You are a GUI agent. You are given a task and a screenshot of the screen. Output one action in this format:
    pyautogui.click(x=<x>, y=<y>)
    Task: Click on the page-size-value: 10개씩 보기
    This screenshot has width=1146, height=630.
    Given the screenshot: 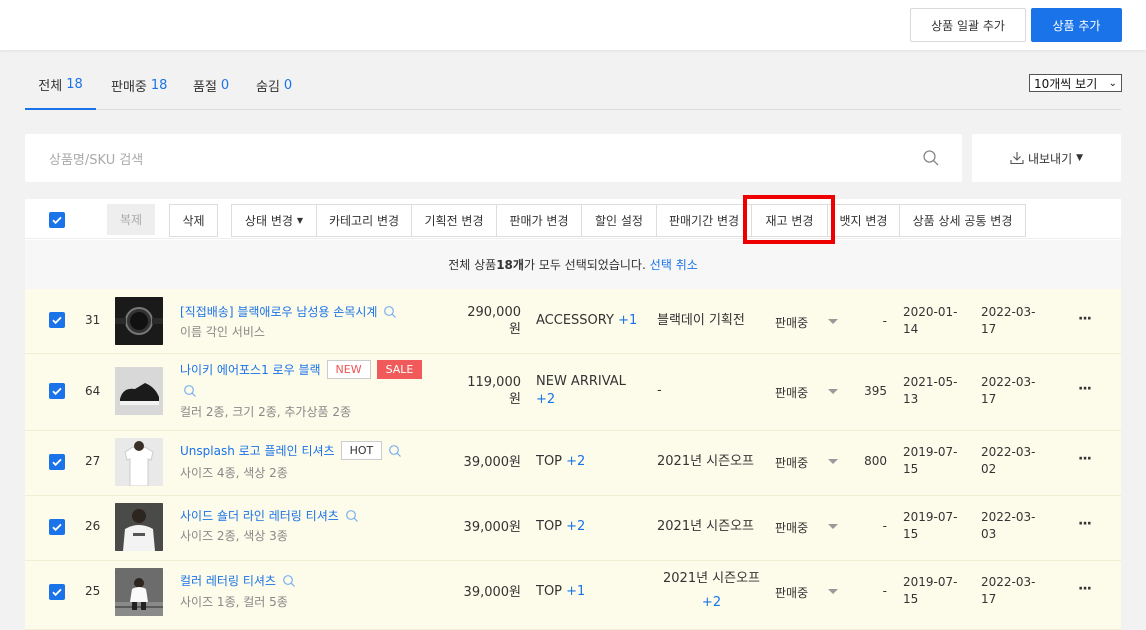 What is the action you would take?
    pyautogui.click(x=1066, y=83)
    